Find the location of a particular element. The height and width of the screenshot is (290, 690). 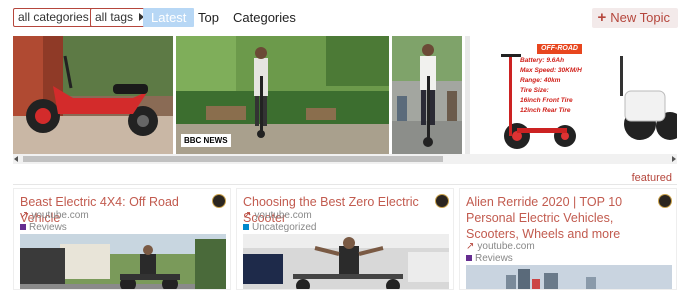

tab-latest: Latest is located at coordinates (169, 17).